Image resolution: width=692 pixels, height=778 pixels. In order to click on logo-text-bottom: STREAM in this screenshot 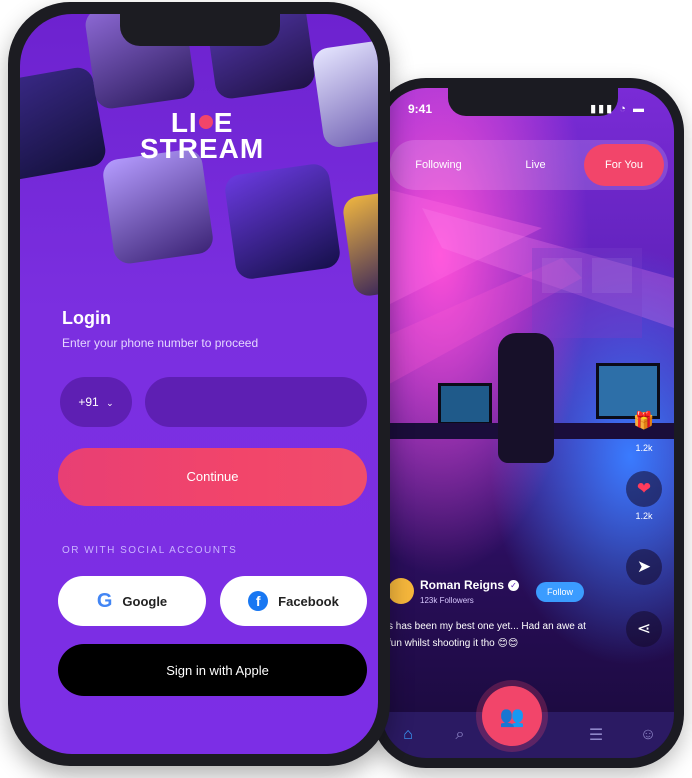, I will do `click(202, 148)`.